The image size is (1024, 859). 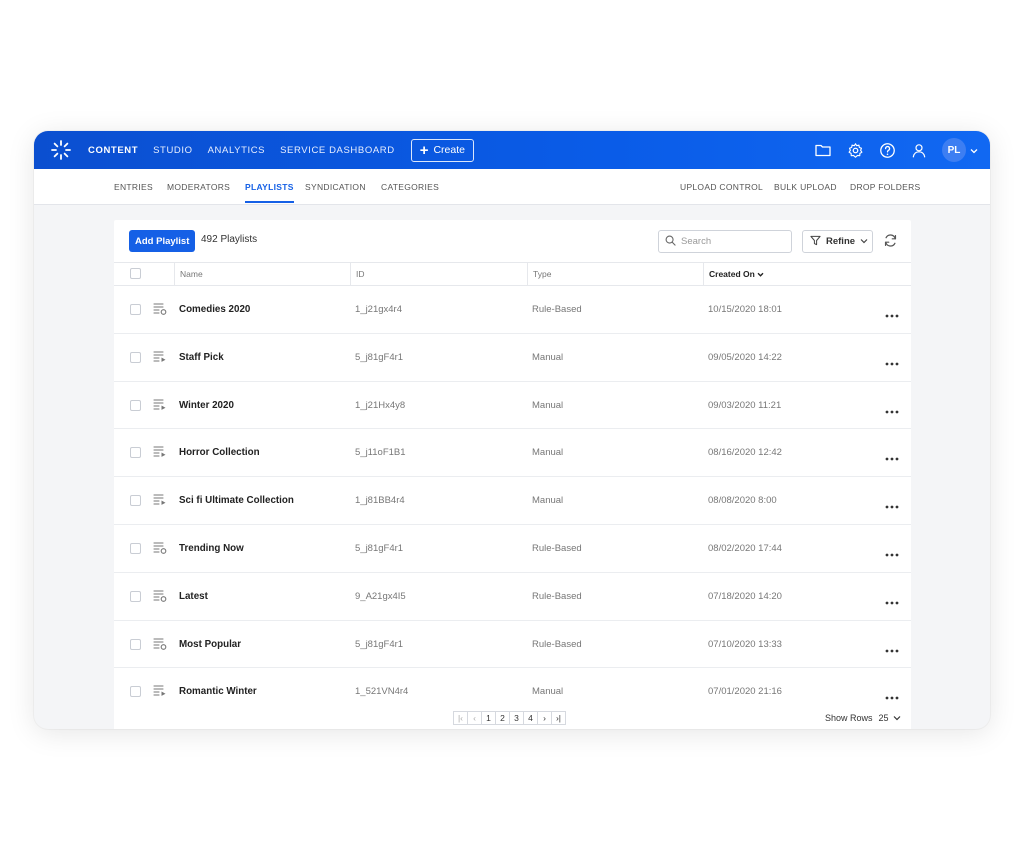 I want to click on rows-per-page-select: 25, so click(x=890, y=718).